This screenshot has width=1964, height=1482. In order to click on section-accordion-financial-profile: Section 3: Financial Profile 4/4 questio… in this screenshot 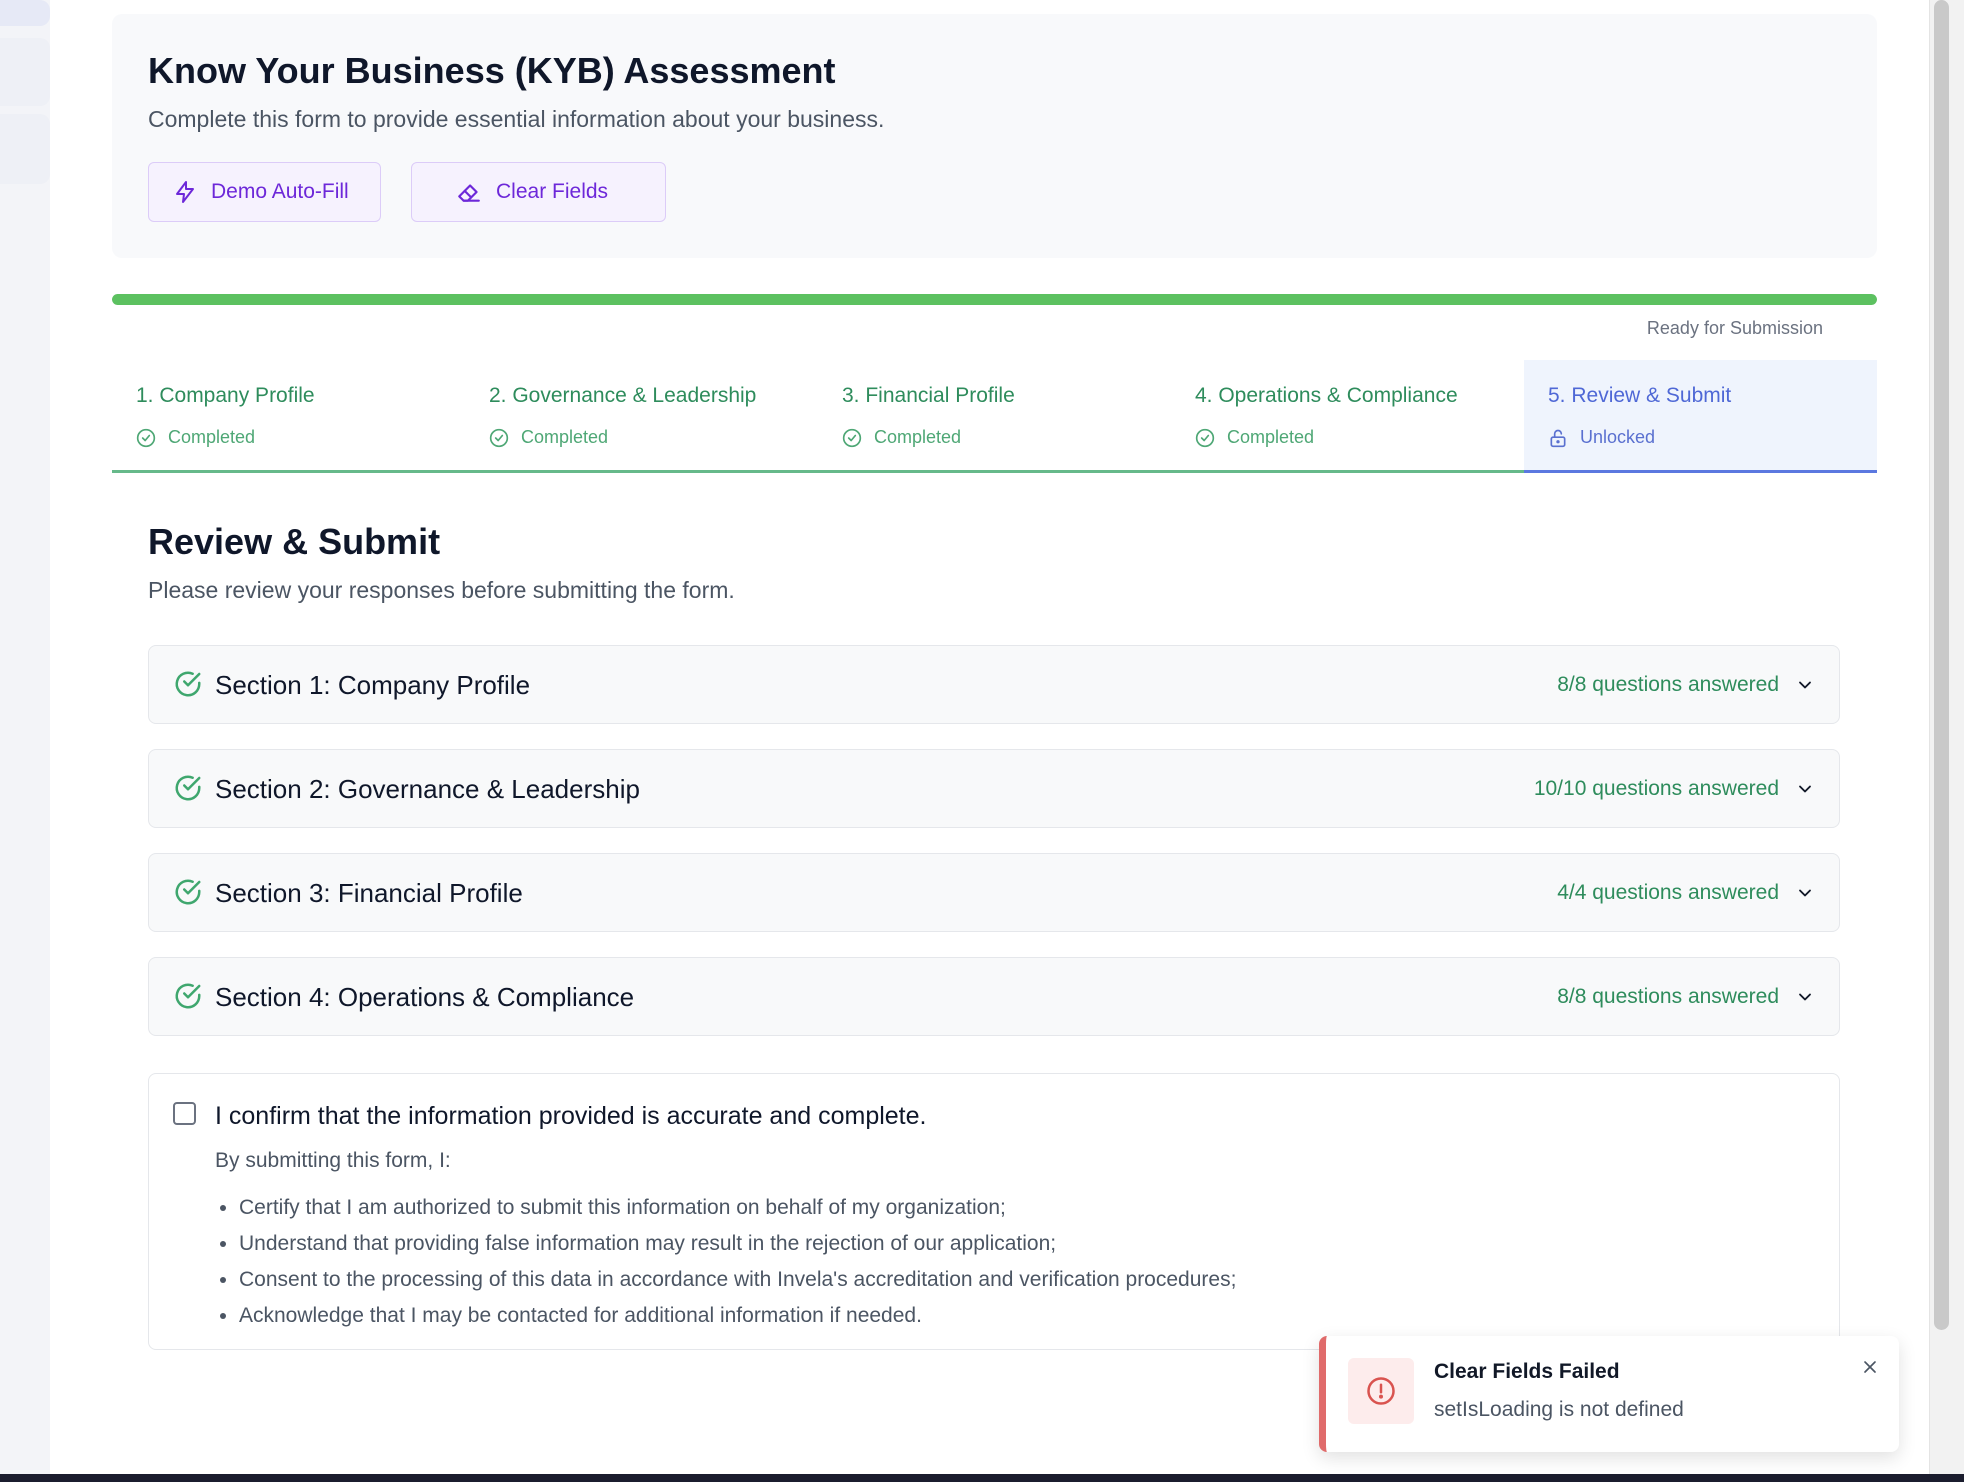, I will do `click(994, 892)`.